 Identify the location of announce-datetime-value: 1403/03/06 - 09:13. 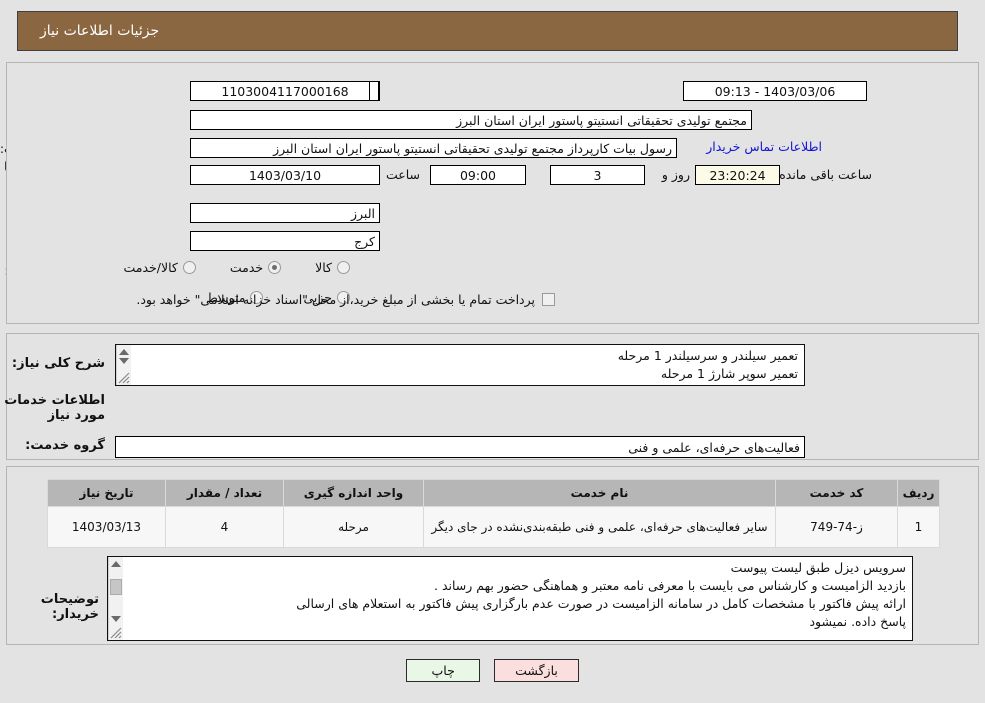
(775, 91).